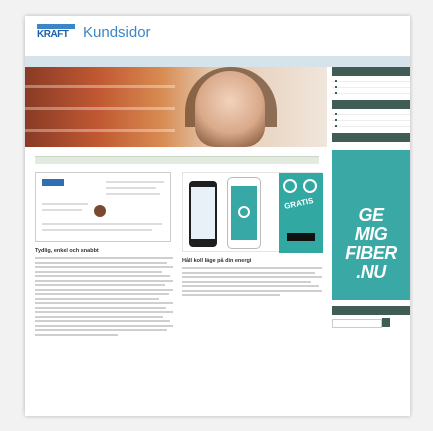 The height and width of the screenshot is (431, 433). What do you see at coordinates (104, 255) in the screenshot?
I see `left-article: Tydlig, enkel och snabbt` at bounding box center [104, 255].